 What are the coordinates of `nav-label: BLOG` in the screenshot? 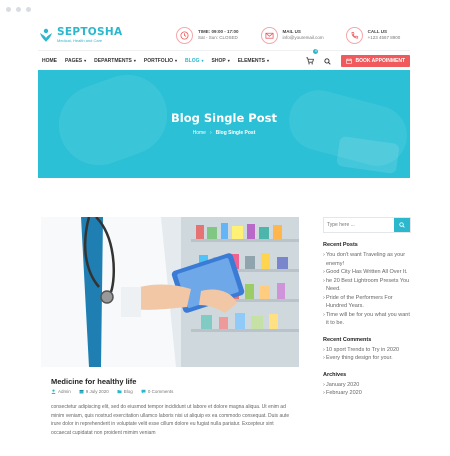 It's located at (192, 60).